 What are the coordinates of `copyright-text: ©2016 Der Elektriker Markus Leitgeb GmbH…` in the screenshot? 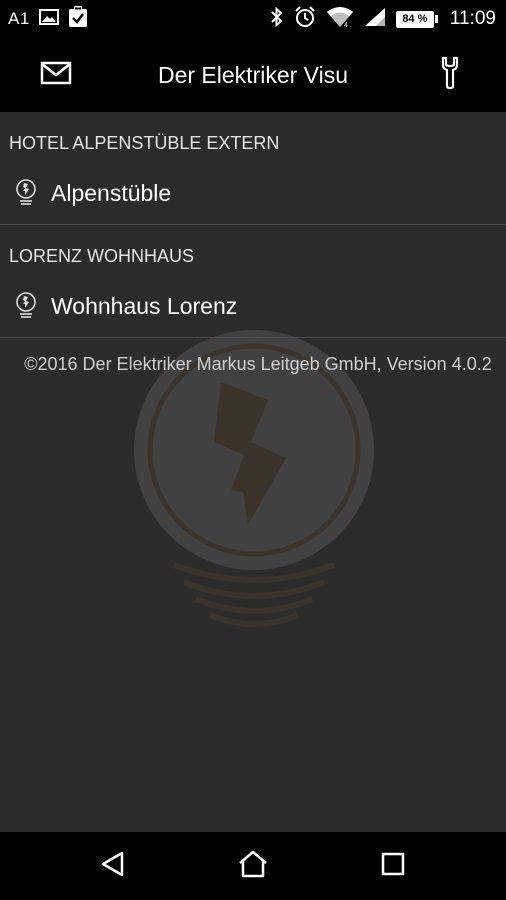 It's located at (258, 364).